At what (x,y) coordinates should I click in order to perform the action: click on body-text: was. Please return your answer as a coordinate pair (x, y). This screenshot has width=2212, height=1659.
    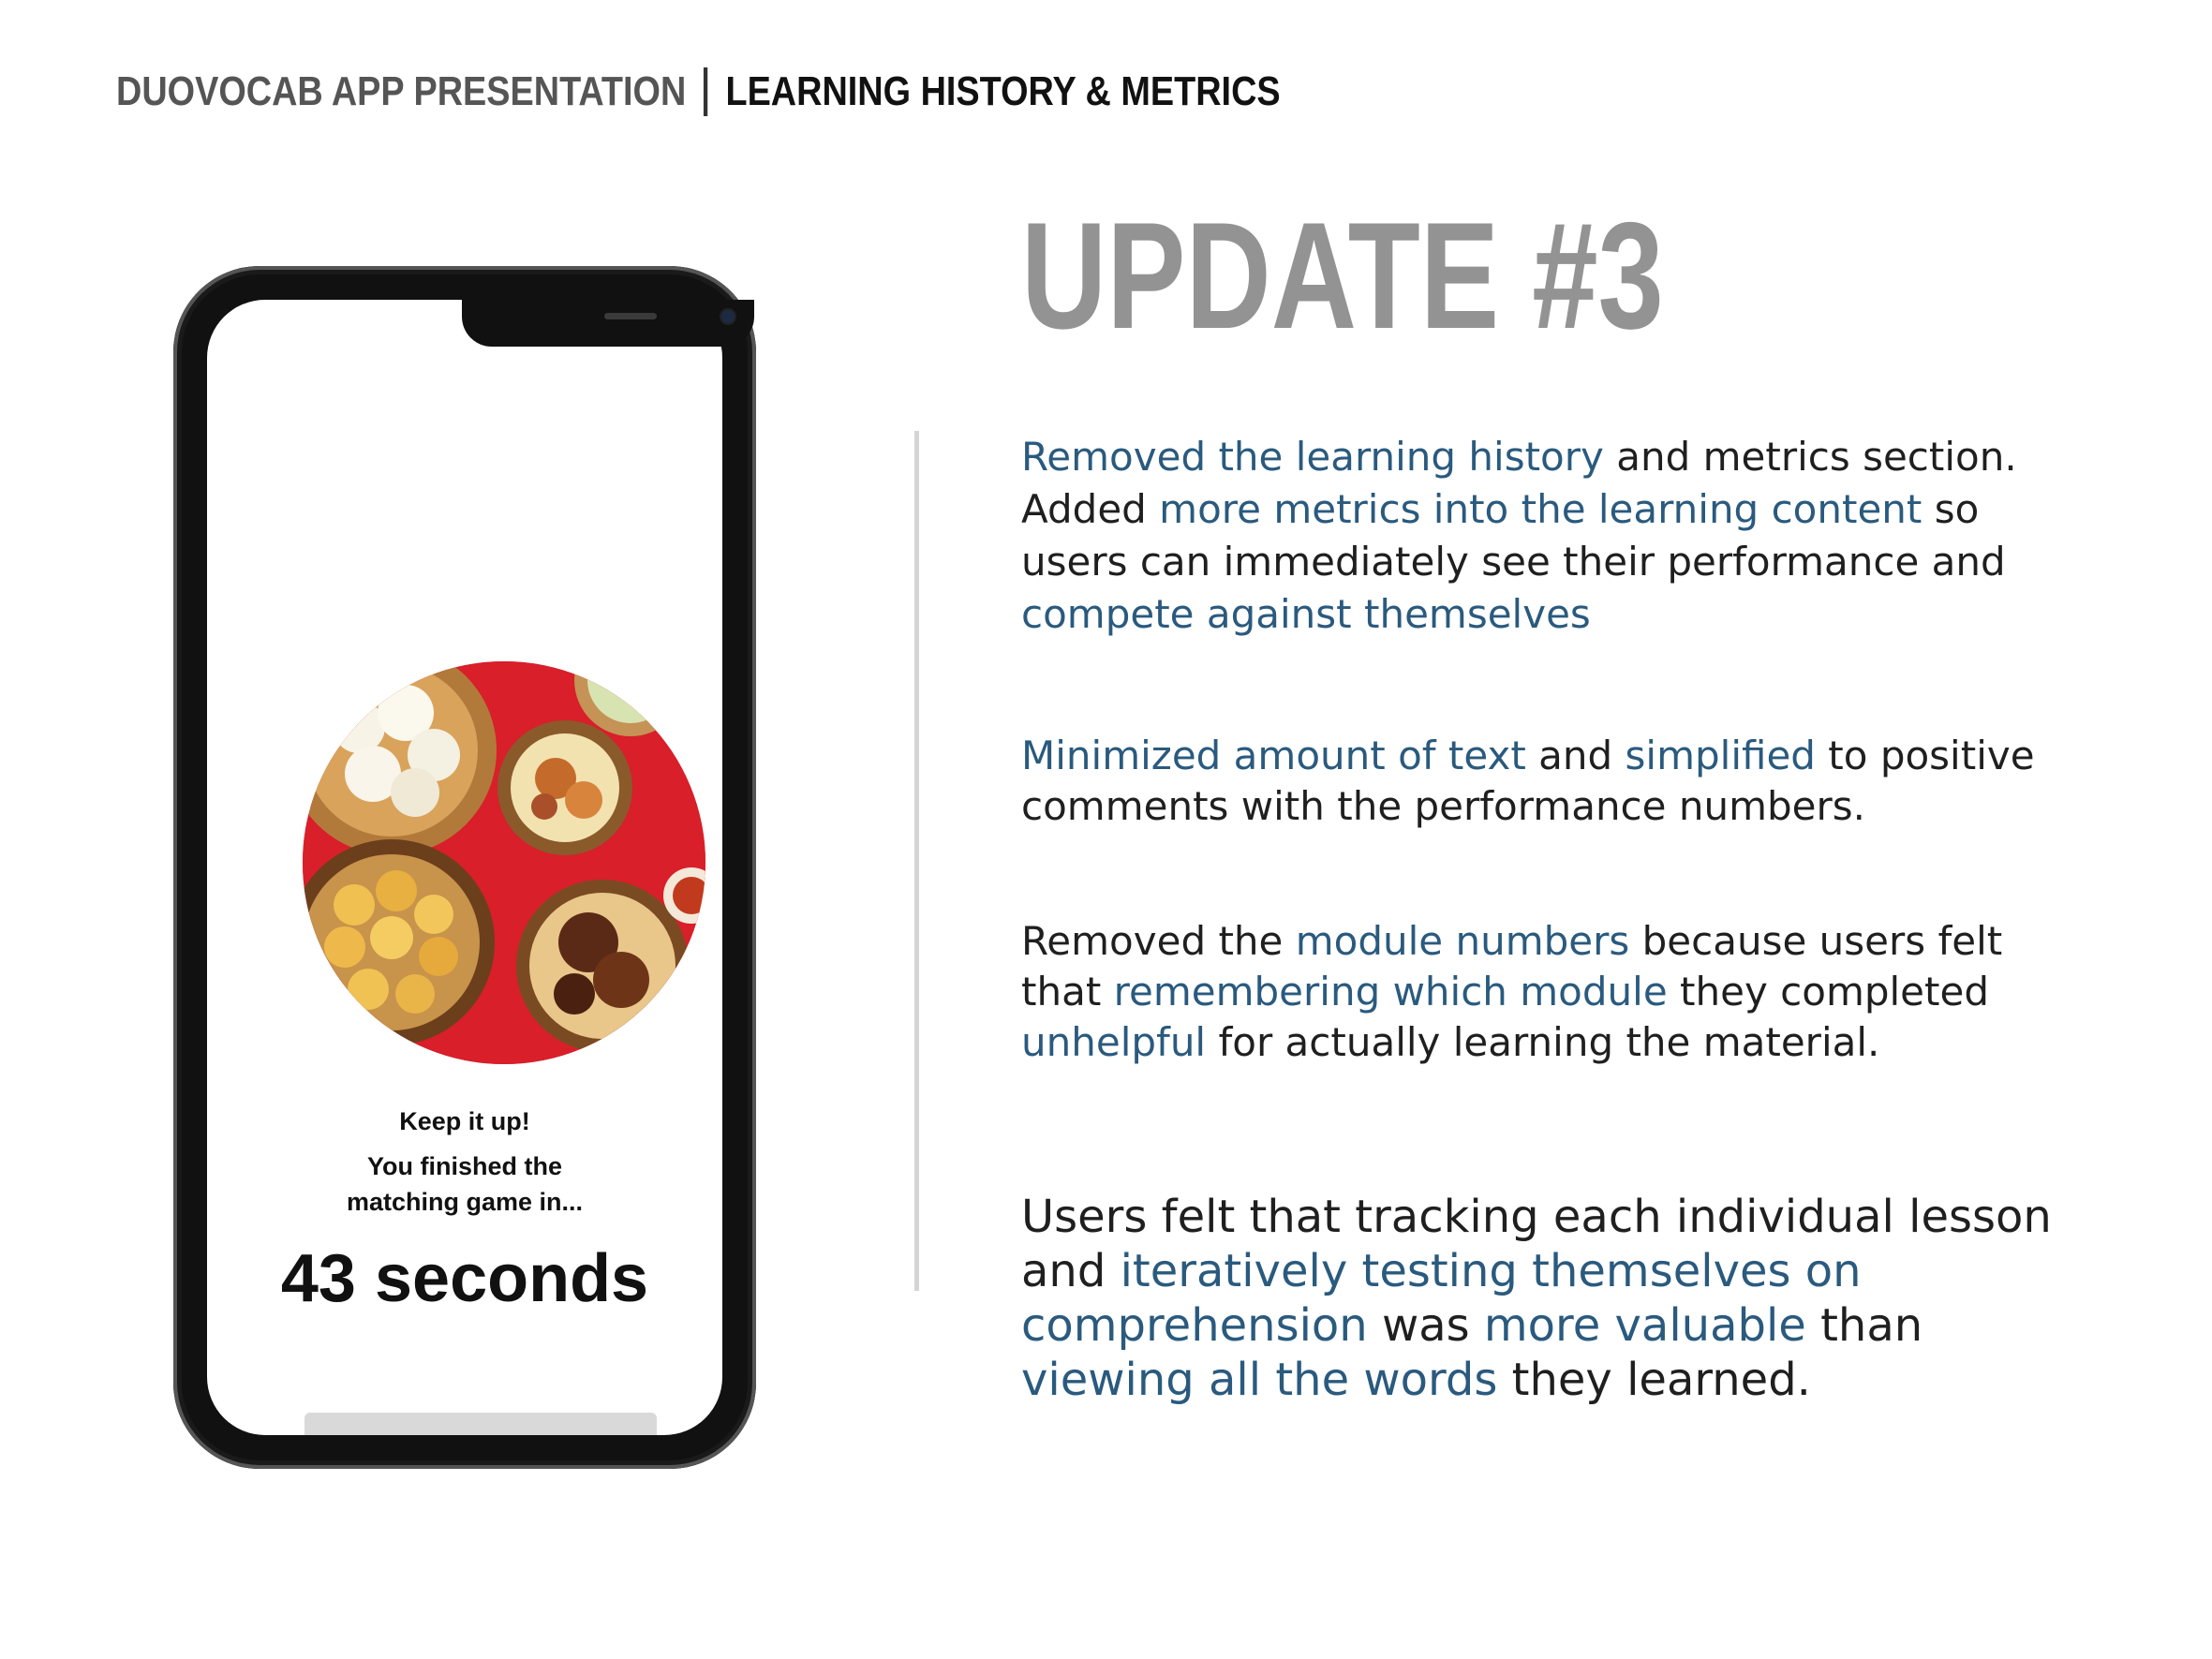
    Looking at the image, I should click on (1425, 1326).